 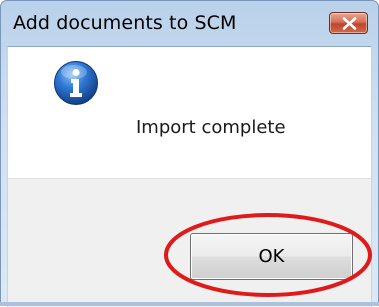 What do you see at coordinates (211, 127) in the screenshot?
I see `message-text: Import complete` at bounding box center [211, 127].